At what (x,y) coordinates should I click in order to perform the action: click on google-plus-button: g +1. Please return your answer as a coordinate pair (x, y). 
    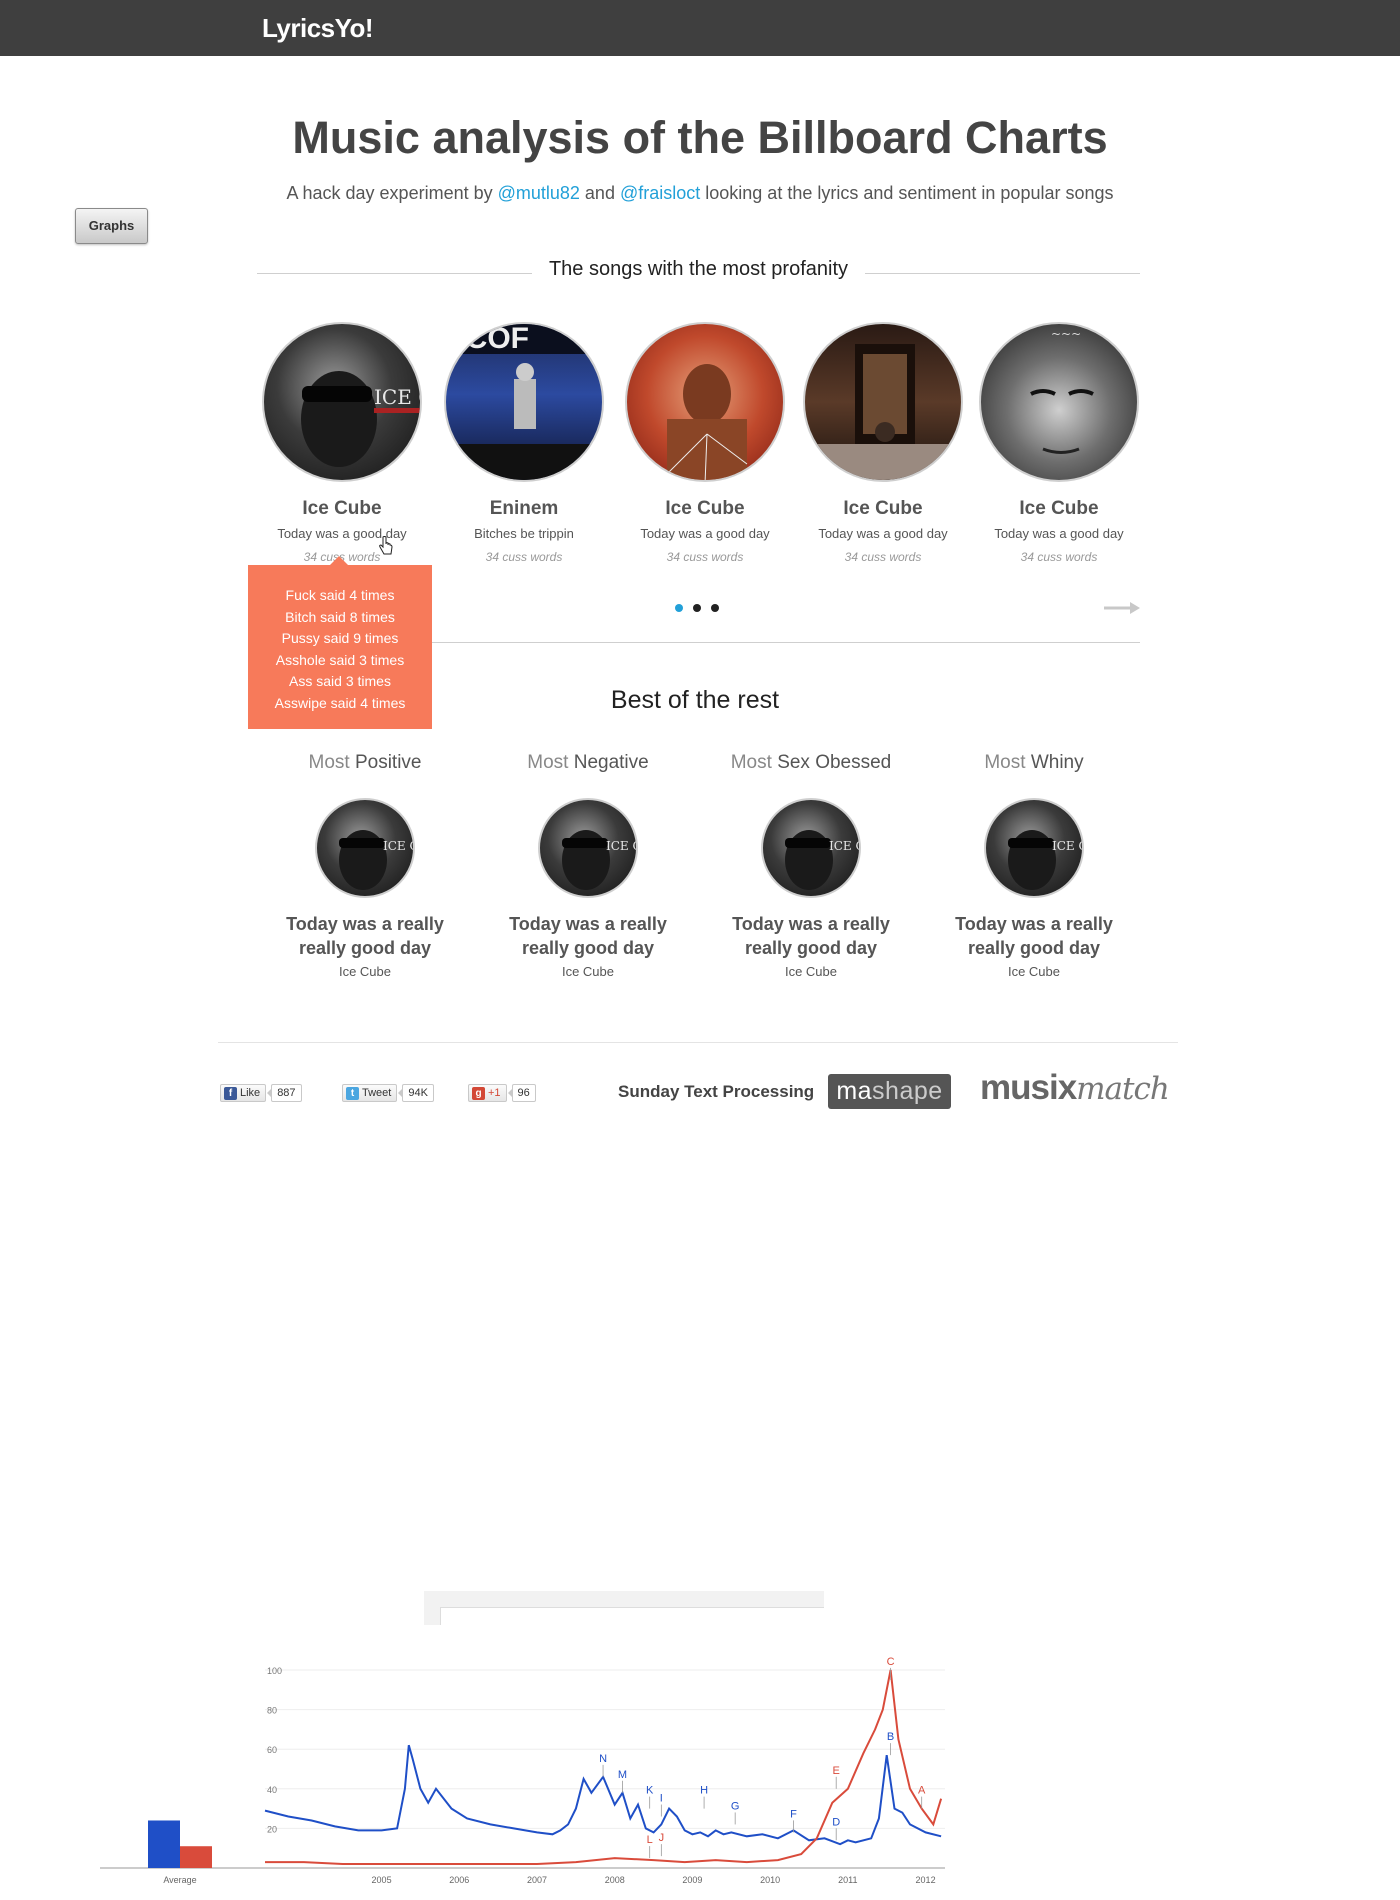
    Looking at the image, I should click on (487, 1093).